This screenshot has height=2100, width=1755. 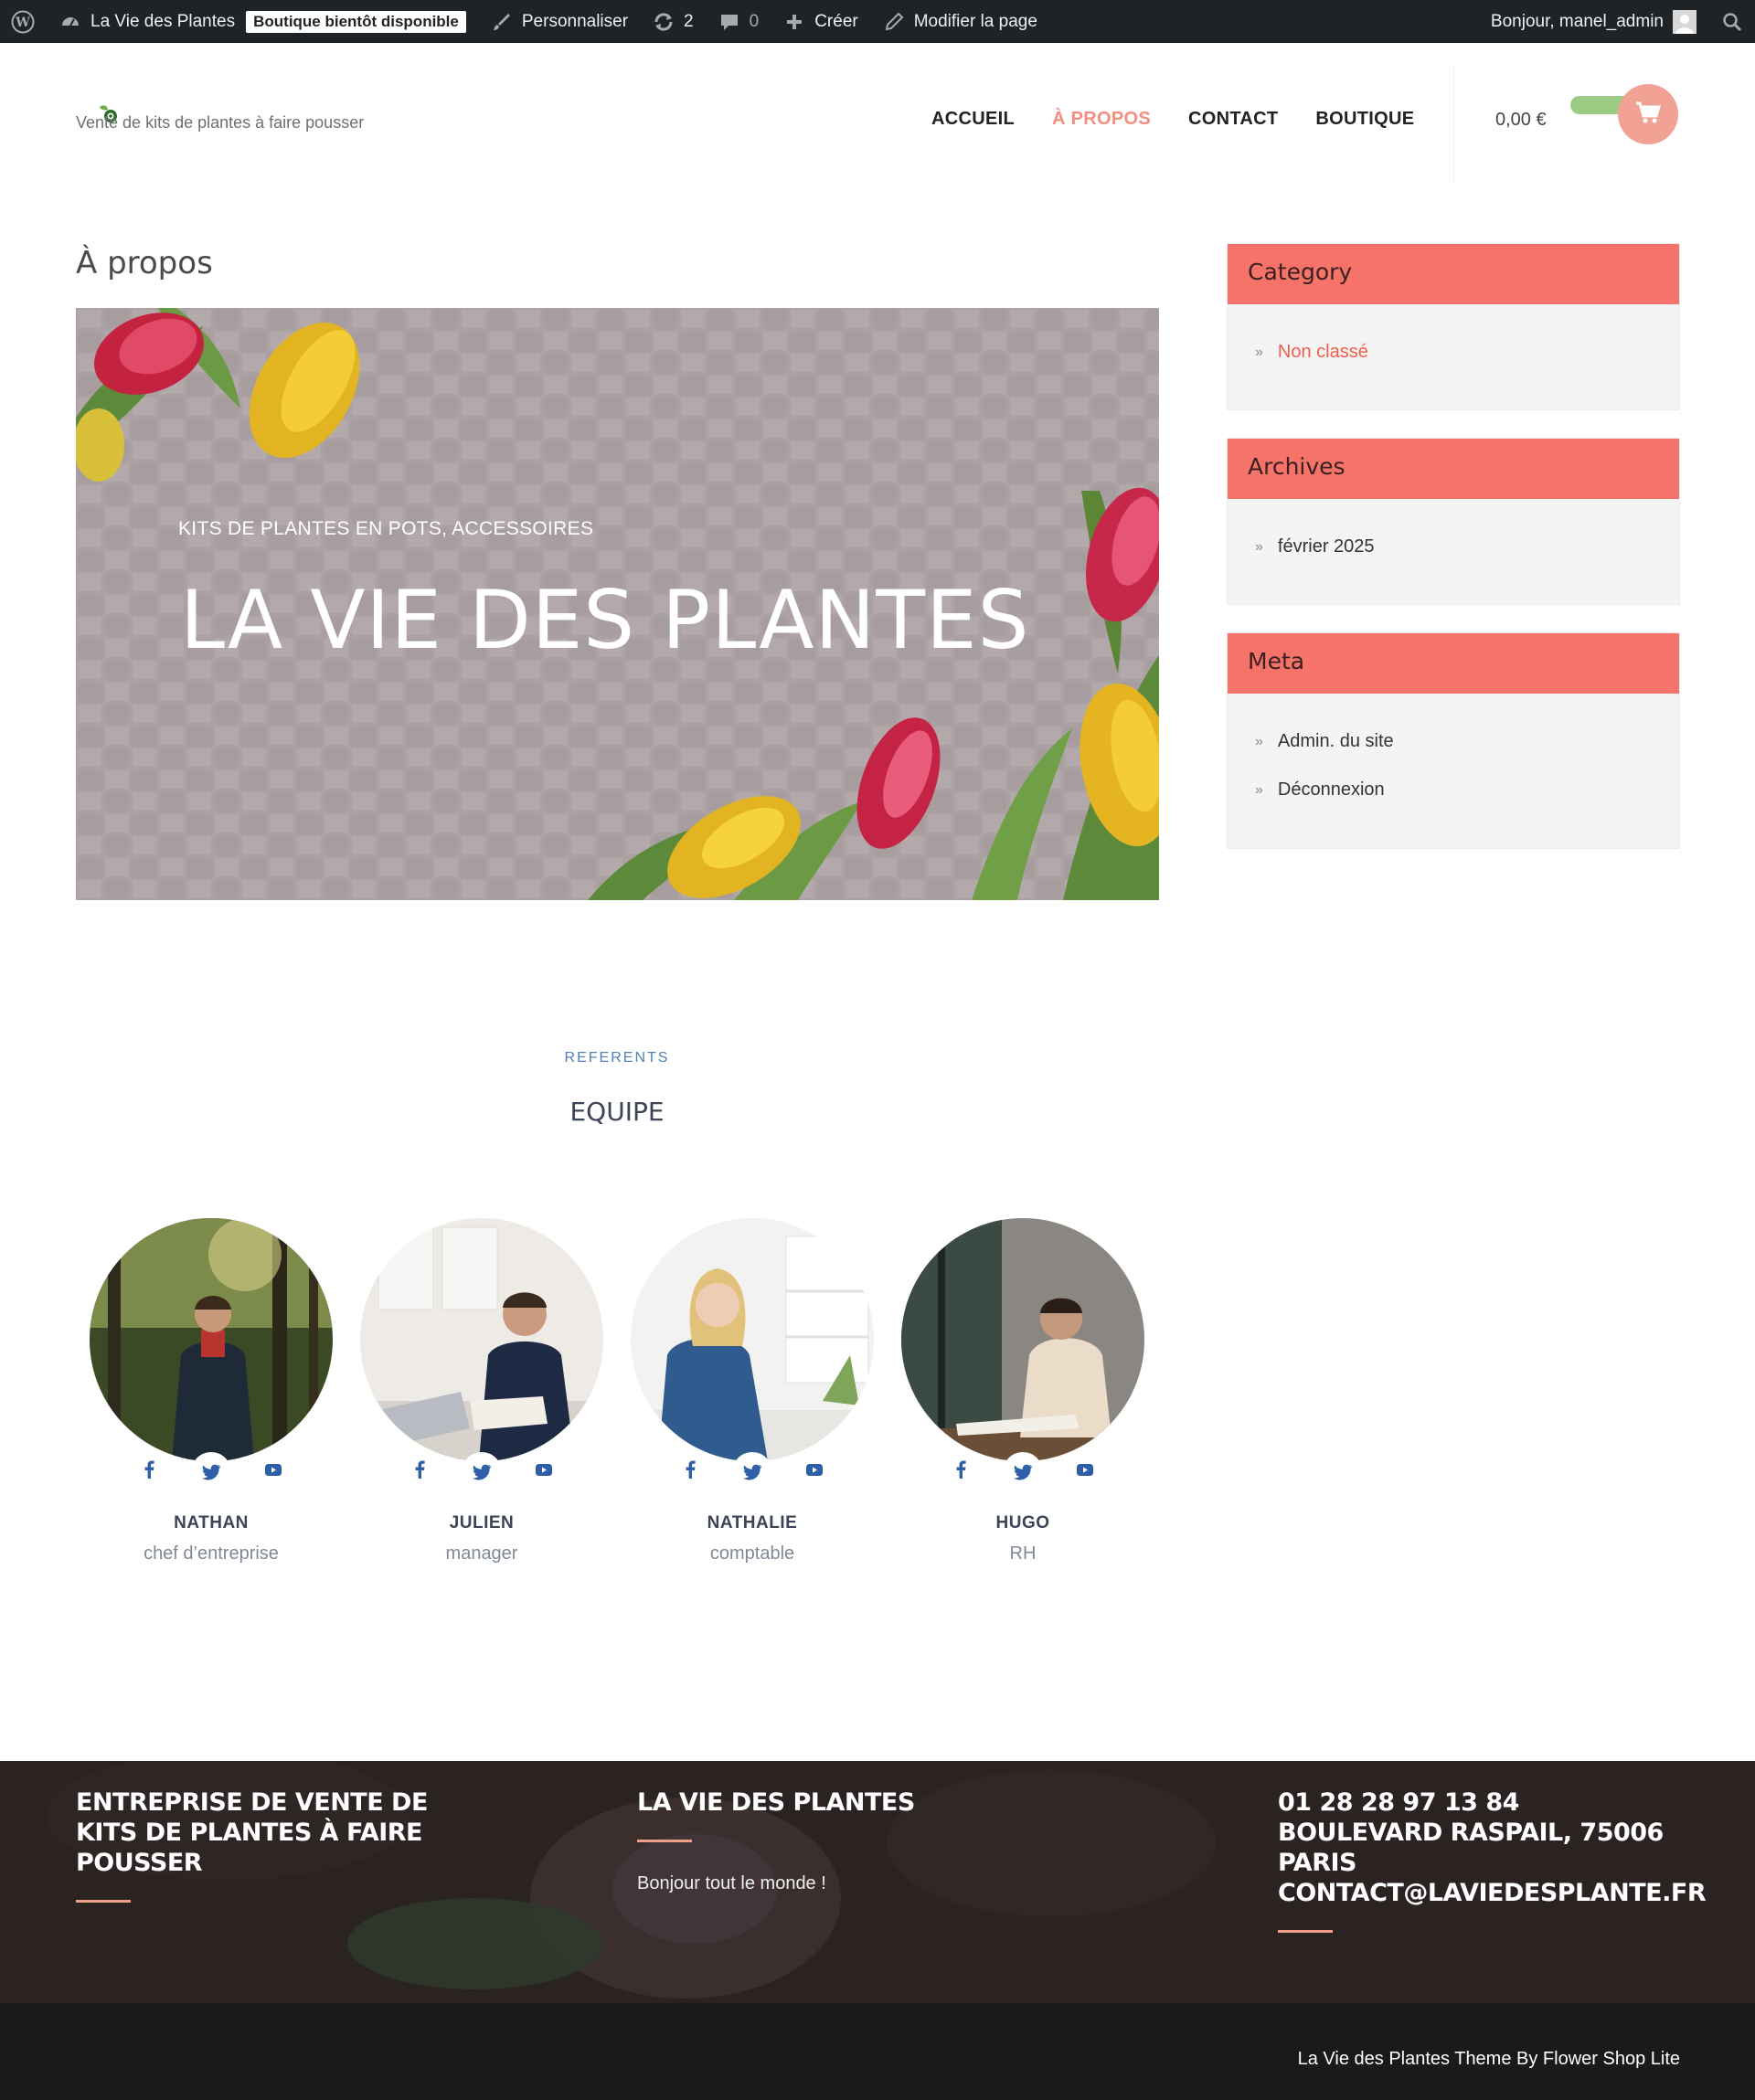 I want to click on nav-a-propos: À PROPOS, so click(x=1101, y=119).